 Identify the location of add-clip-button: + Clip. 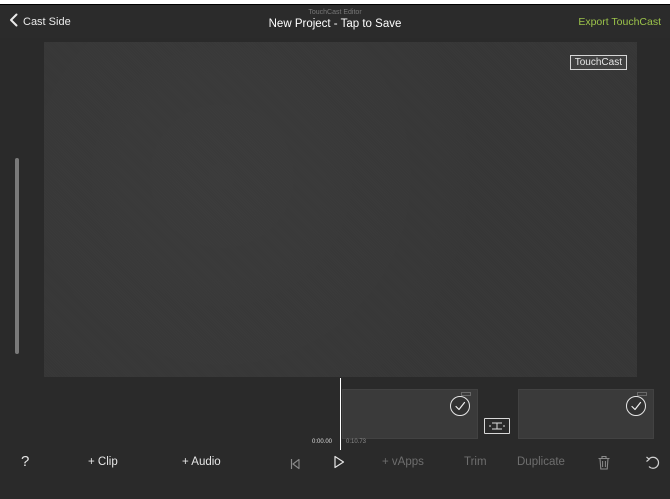
(103, 462).